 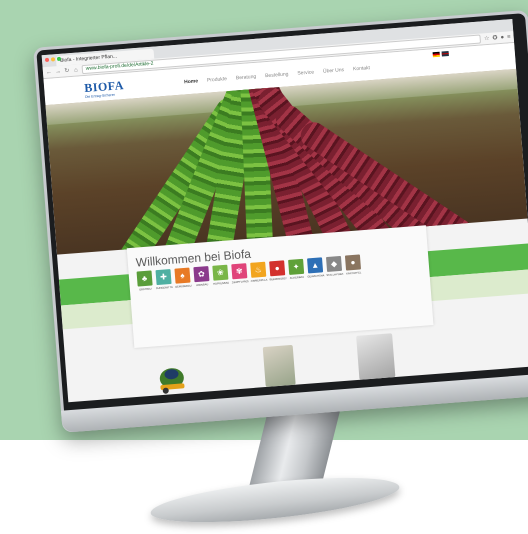 I want to click on zimmerpflanzen-icon: ♨, so click(x=258, y=269).